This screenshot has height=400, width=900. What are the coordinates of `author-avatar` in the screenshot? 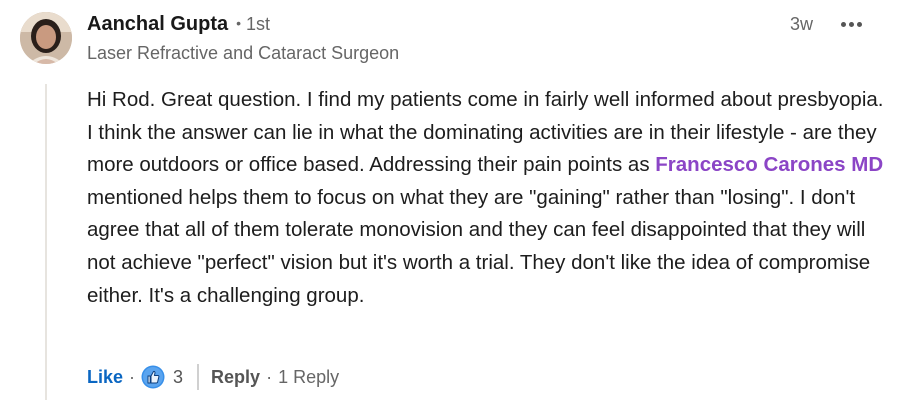 It's located at (46, 38).